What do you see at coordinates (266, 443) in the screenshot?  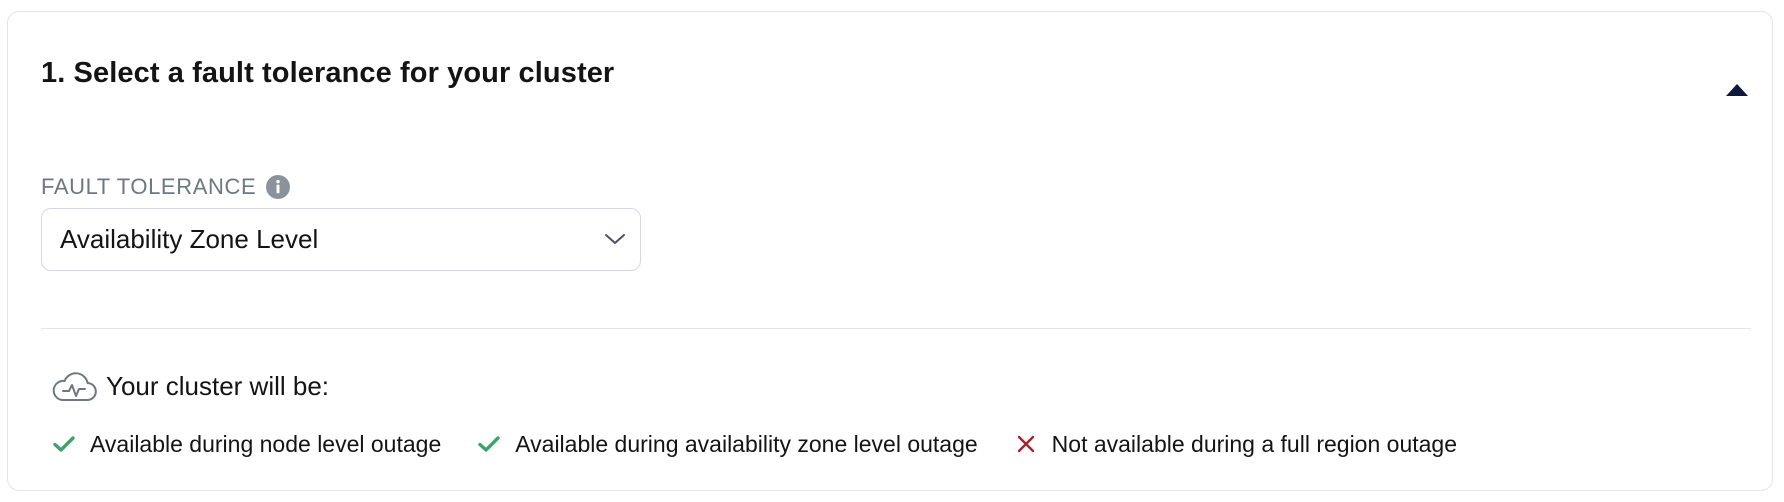 I see `status-text: Available during node level outage` at bounding box center [266, 443].